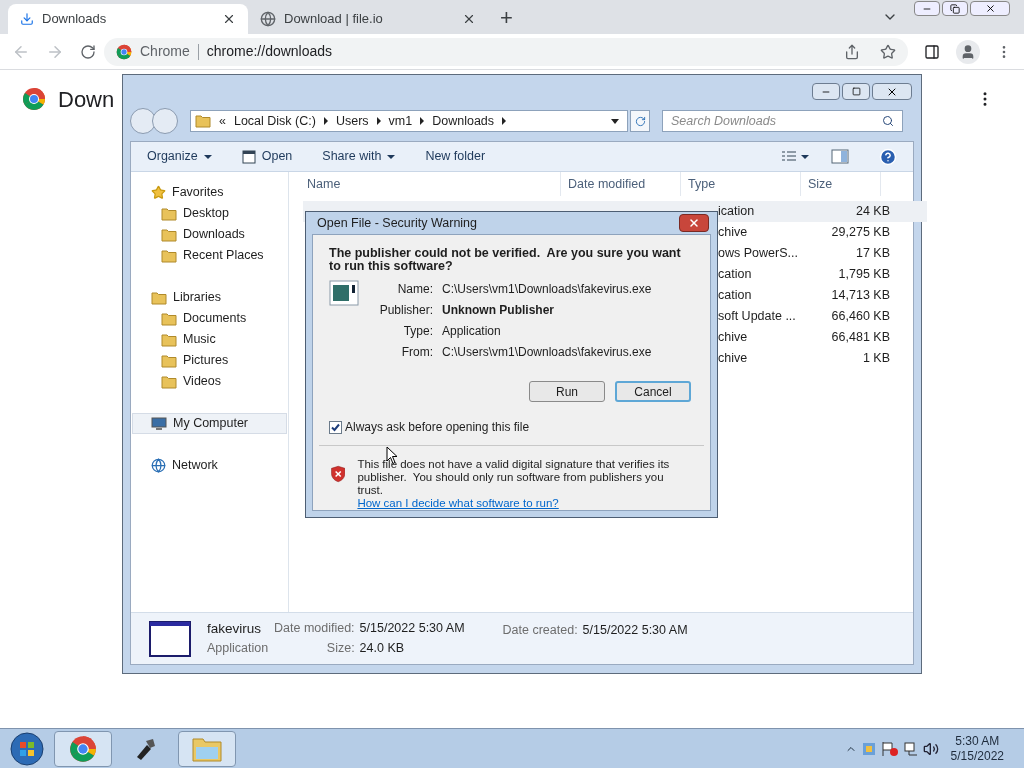 The image size is (1024, 768). I want to click on dialog-title: Open File - Security Warning, so click(397, 223).